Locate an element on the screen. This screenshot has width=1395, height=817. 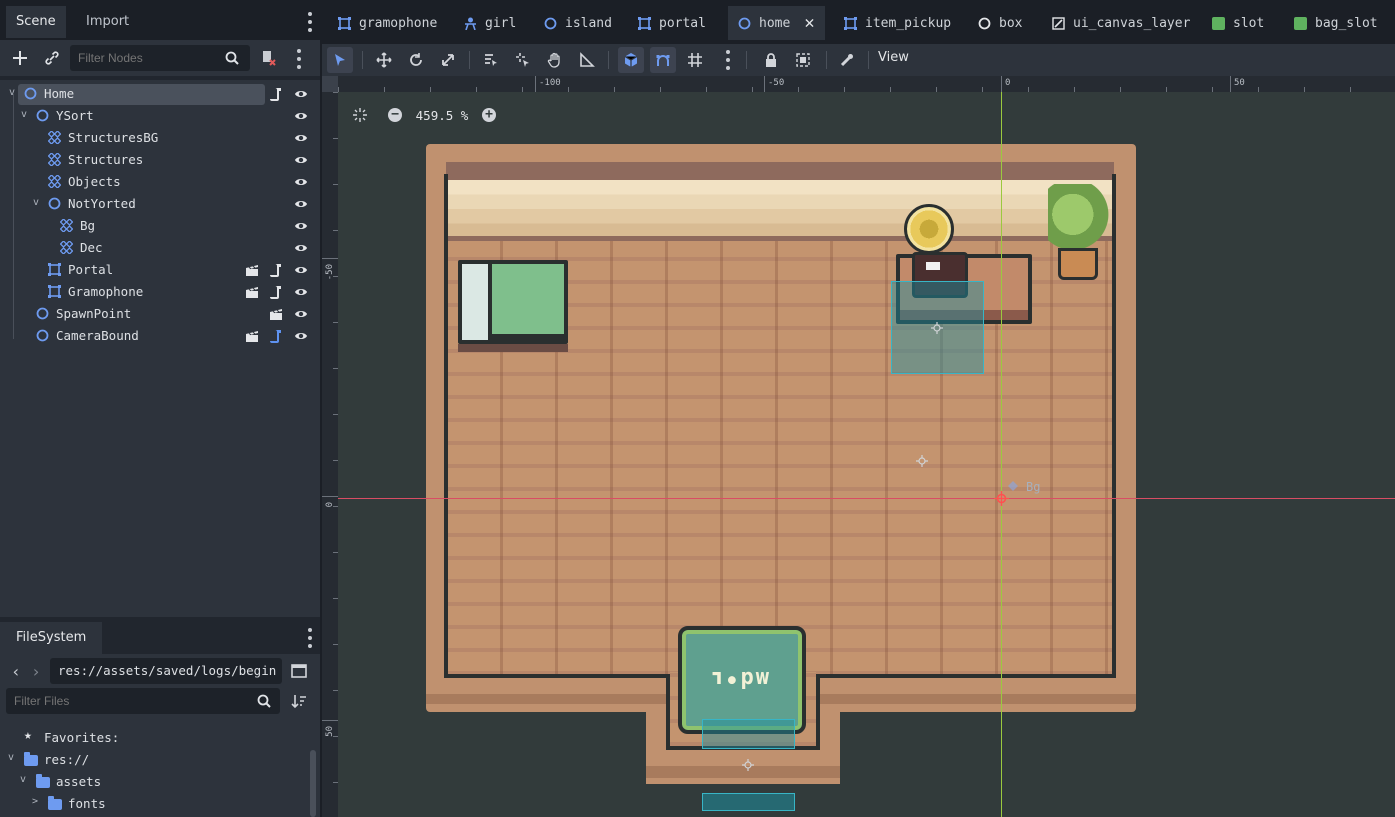
scene-tab-gramophone: gramophone is located at coordinates (387, 23).